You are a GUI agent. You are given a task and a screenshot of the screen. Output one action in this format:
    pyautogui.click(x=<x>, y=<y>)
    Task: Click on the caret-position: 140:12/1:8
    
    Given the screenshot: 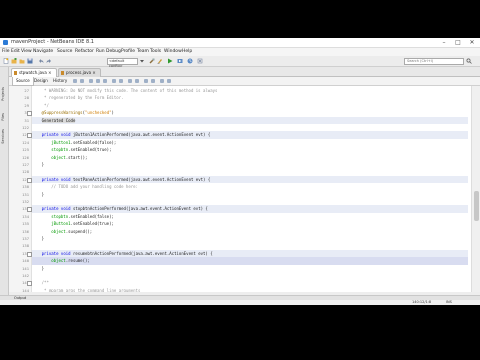 What is the action you would take?
    pyautogui.click(x=422, y=302)
    